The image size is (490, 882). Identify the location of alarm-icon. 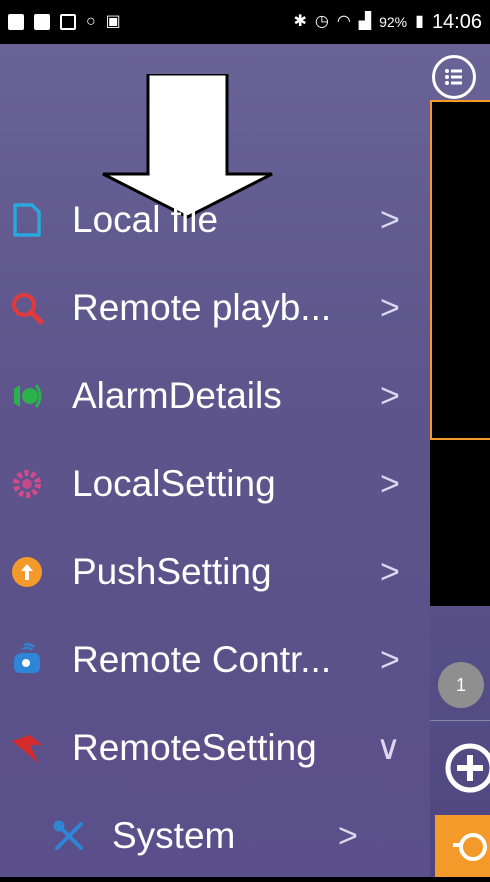
(27, 396).